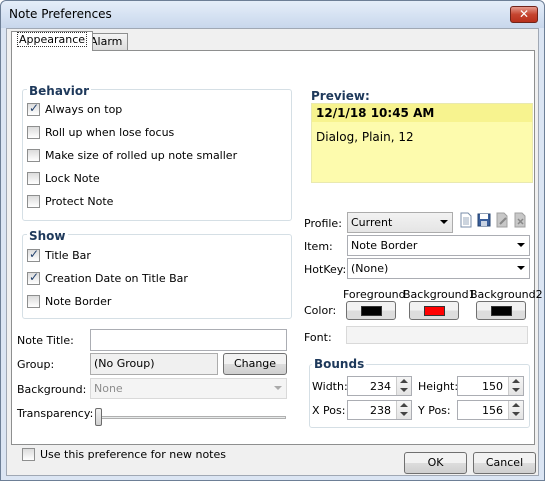 This screenshot has width=545, height=481. Describe the element at coordinates (110, 132) in the screenshot. I see `checkbox-label: Roll up when lose focus` at that location.